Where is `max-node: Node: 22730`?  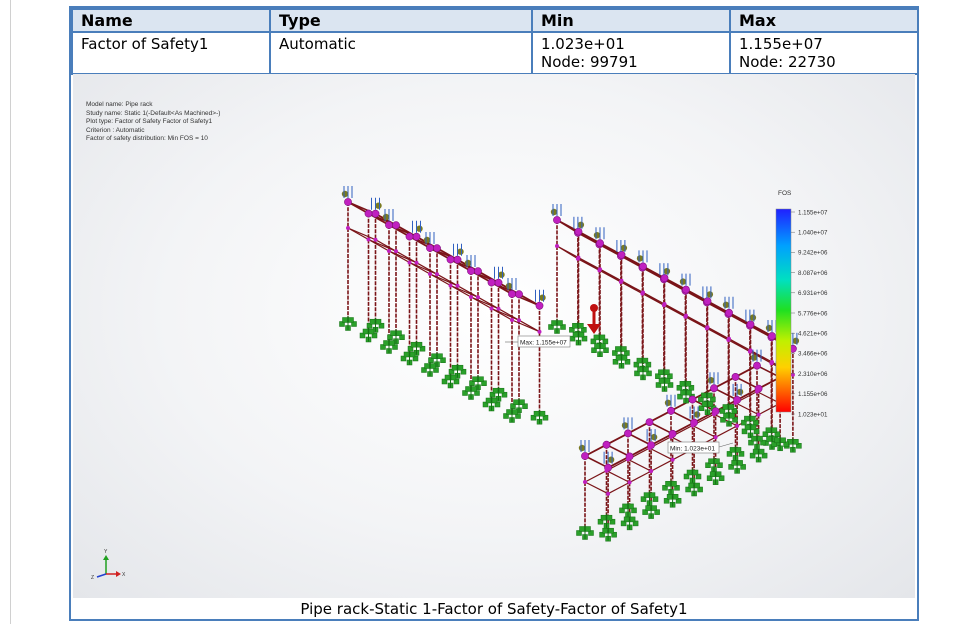 max-node: Node: 22730 is located at coordinates (787, 62).